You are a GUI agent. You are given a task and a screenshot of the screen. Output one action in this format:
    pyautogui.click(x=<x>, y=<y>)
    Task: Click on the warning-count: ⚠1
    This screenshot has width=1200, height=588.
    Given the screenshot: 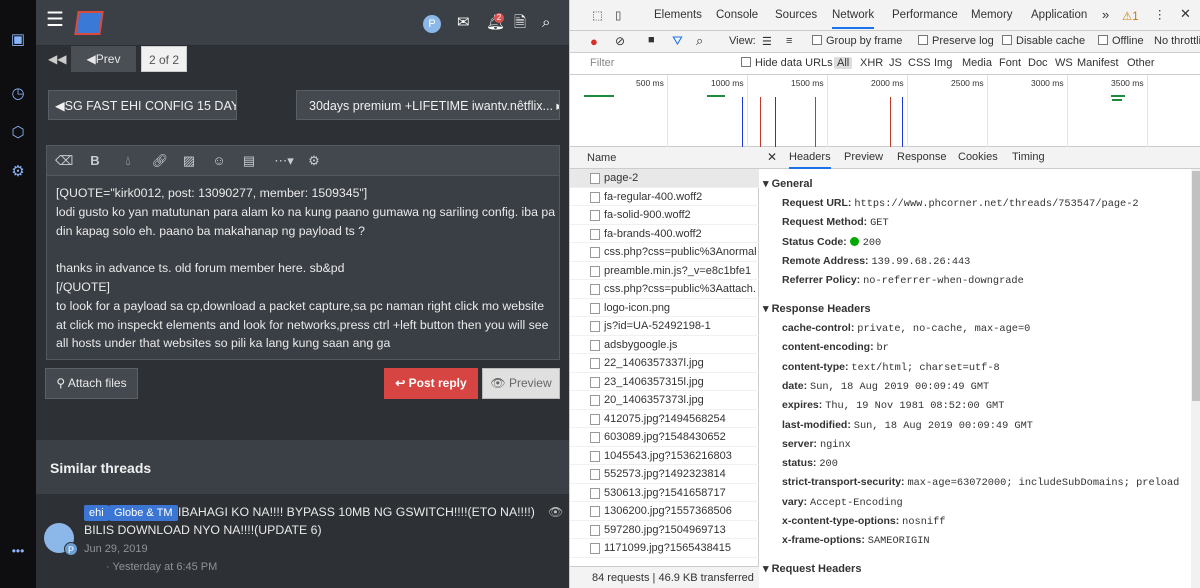 What is the action you would take?
    pyautogui.click(x=1130, y=16)
    